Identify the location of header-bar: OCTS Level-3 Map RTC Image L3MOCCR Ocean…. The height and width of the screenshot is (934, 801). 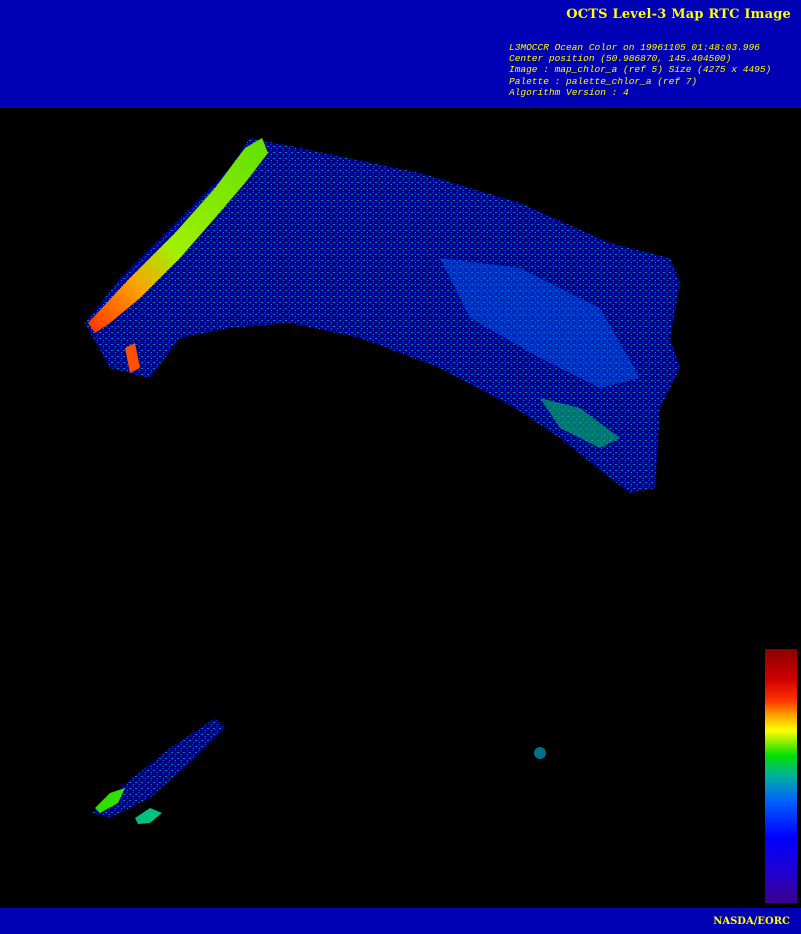
(400, 54).